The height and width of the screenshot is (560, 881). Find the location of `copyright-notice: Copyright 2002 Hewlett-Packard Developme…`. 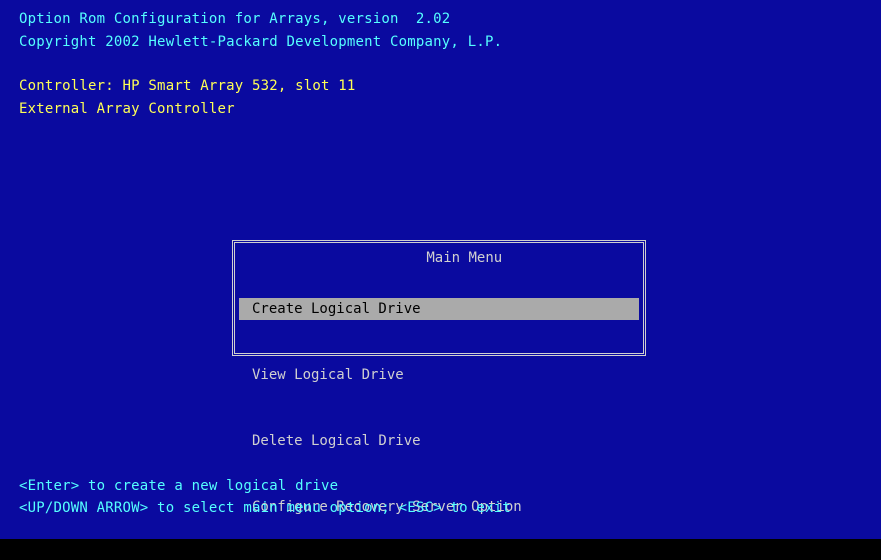

copyright-notice: Copyright 2002 Hewlett-Packard Developme… is located at coordinates (261, 42).